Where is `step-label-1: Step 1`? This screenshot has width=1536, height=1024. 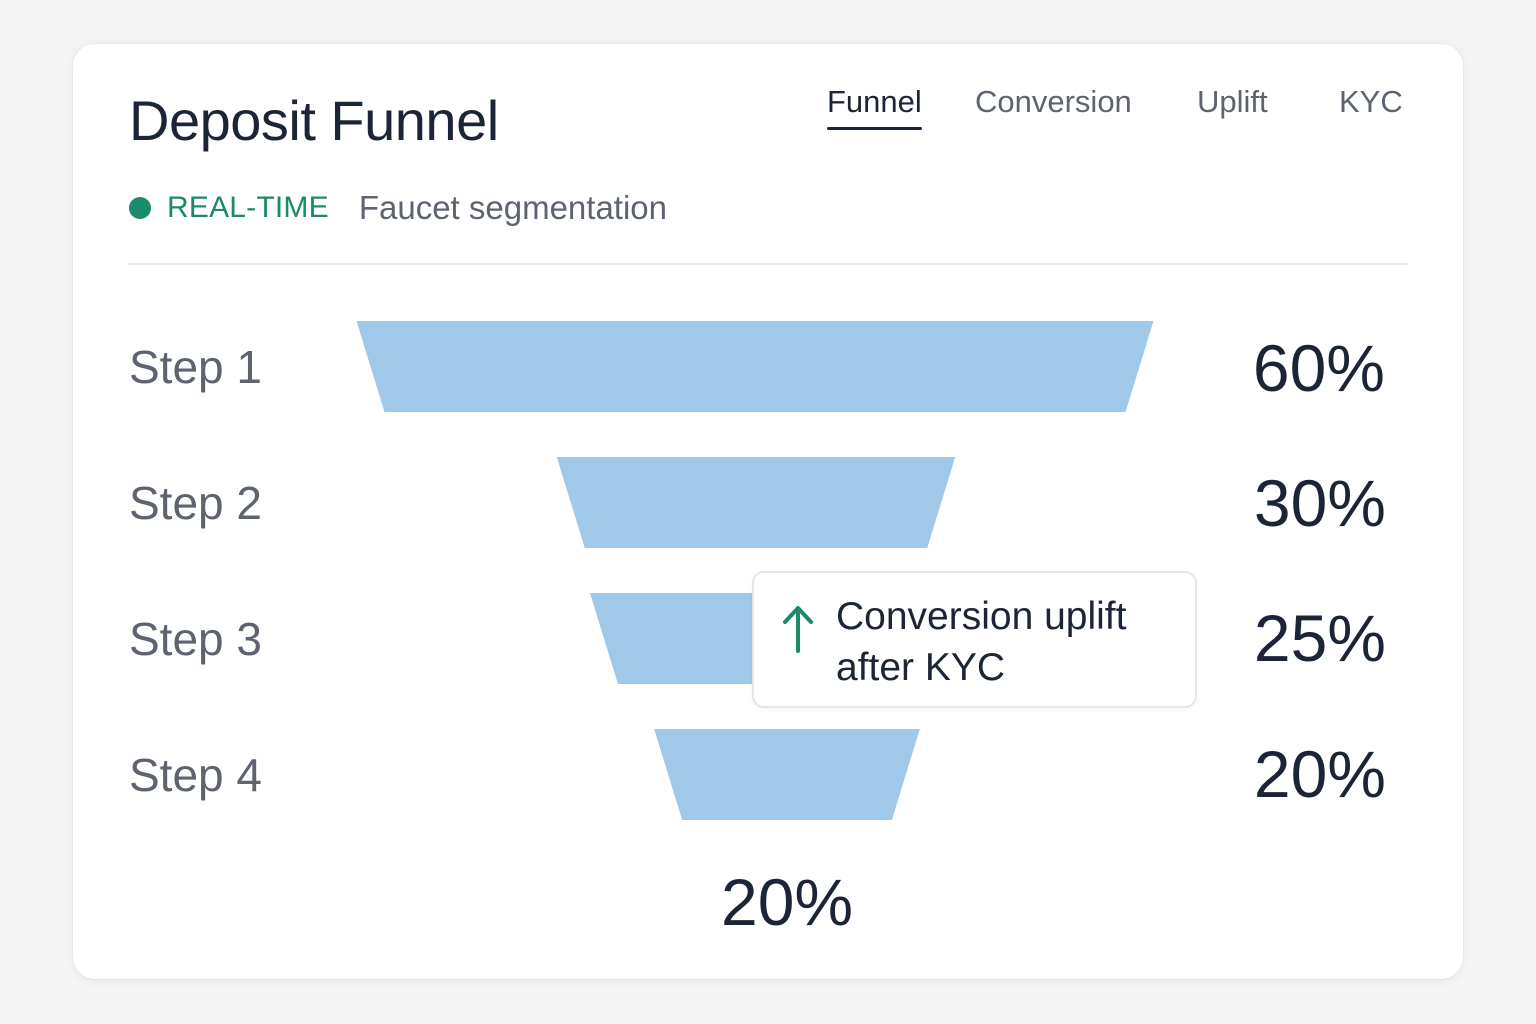
step-label-1: Step 1 is located at coordinates (195, 367).